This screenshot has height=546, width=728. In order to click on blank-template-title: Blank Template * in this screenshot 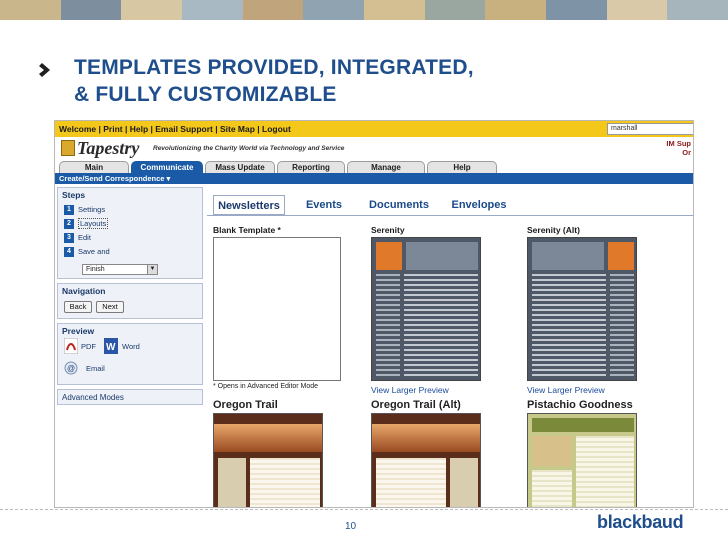, I will do `click(247, 230)`.